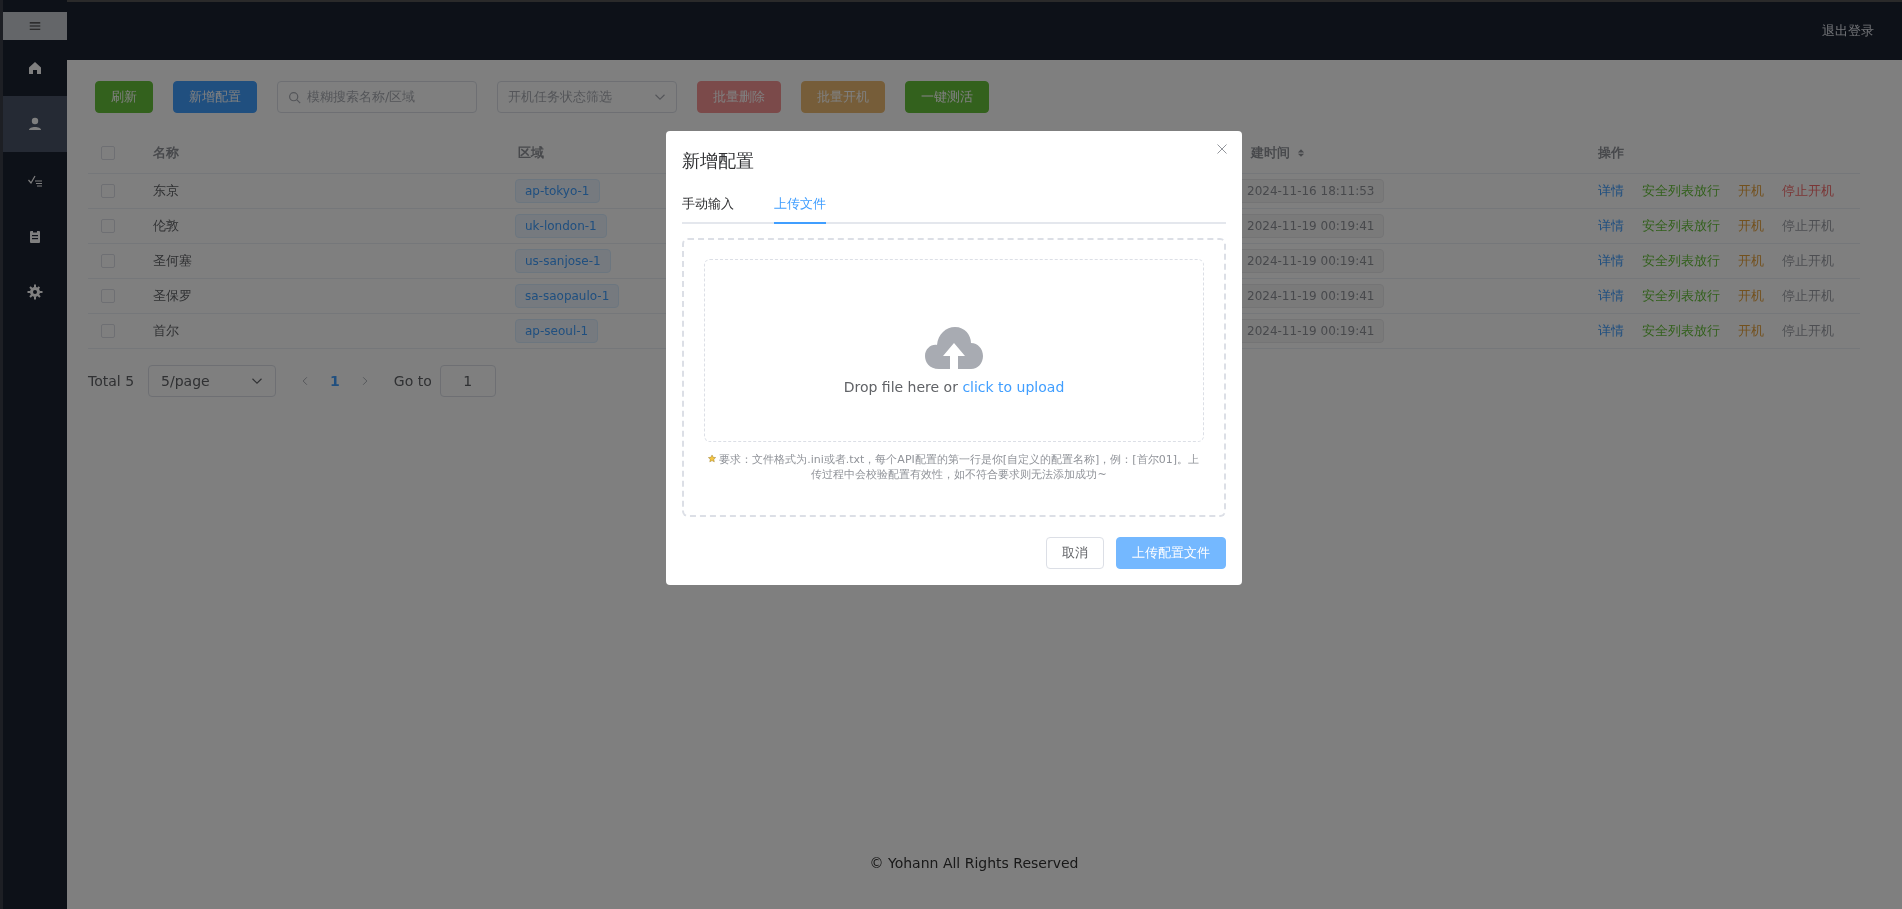 This screenshot has width=1902, height=909. Describe the element at coordinates (166, 226) in the screenshot. I see `table-cell: 伦敦` at that location.